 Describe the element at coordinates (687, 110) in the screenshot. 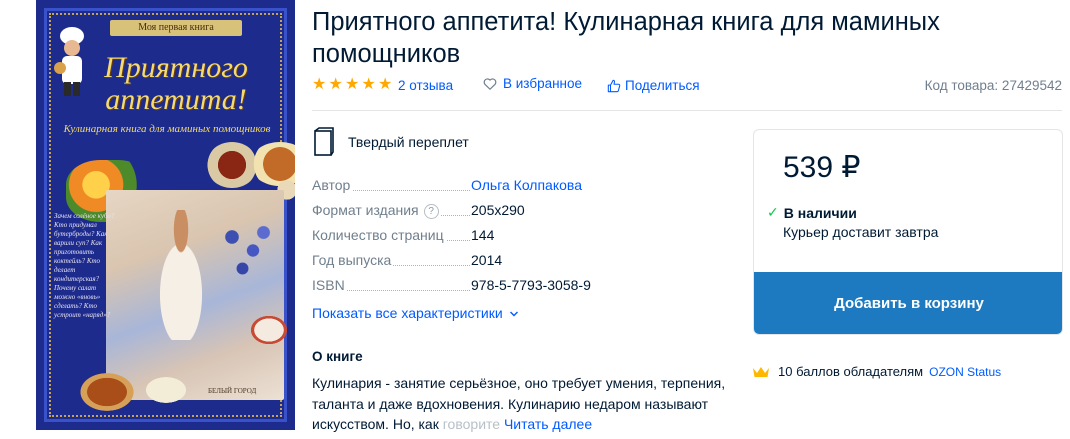

I see `header-divider` at that location.